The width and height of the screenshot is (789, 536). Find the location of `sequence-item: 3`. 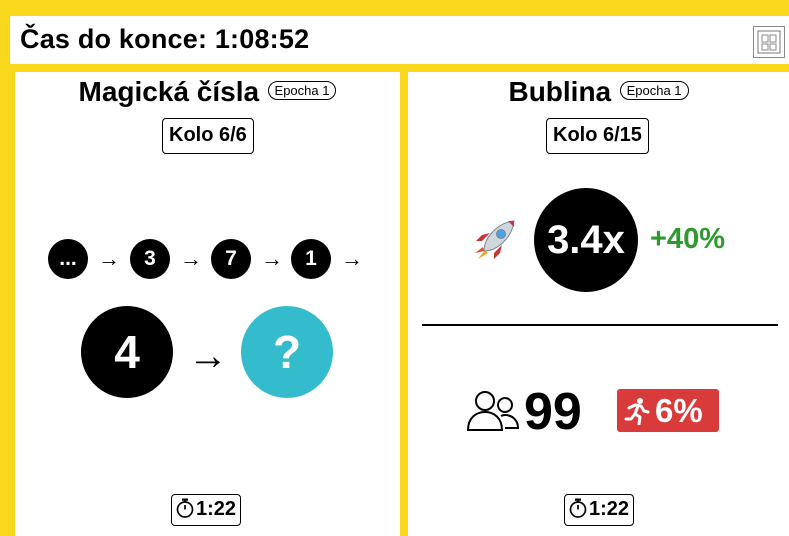

sequence-item: 3 is located at coordinates (150, 259).